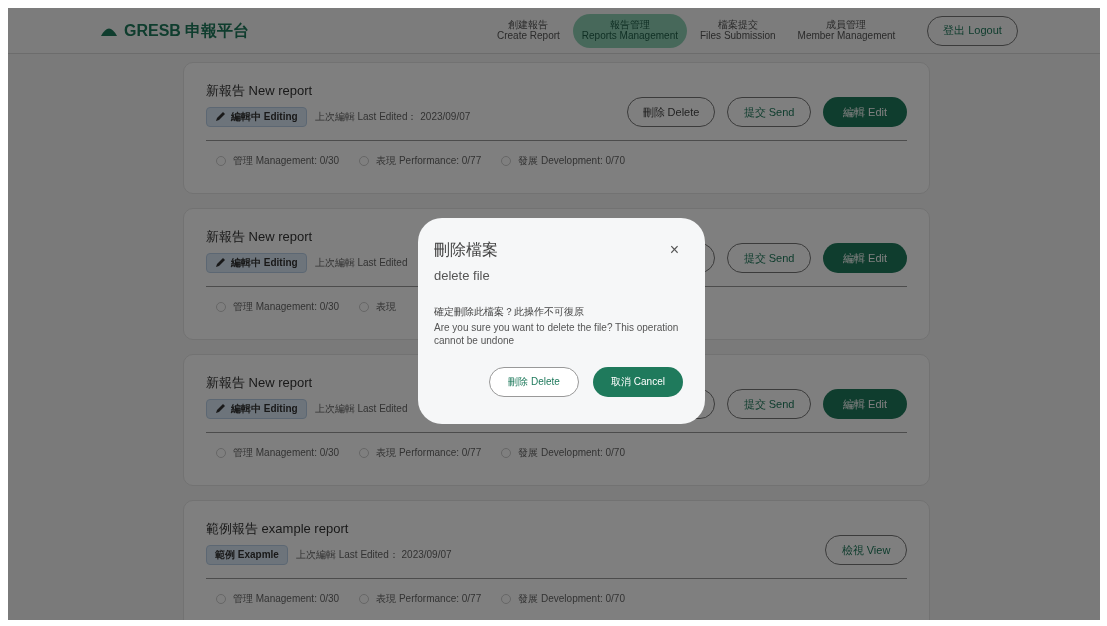 The image size is (1107, 626). What do you see at coordinates (528, 30) in the screenshot?
I see `nav-tab: 創建報告 Create Report` at bounding box center [528, 30].